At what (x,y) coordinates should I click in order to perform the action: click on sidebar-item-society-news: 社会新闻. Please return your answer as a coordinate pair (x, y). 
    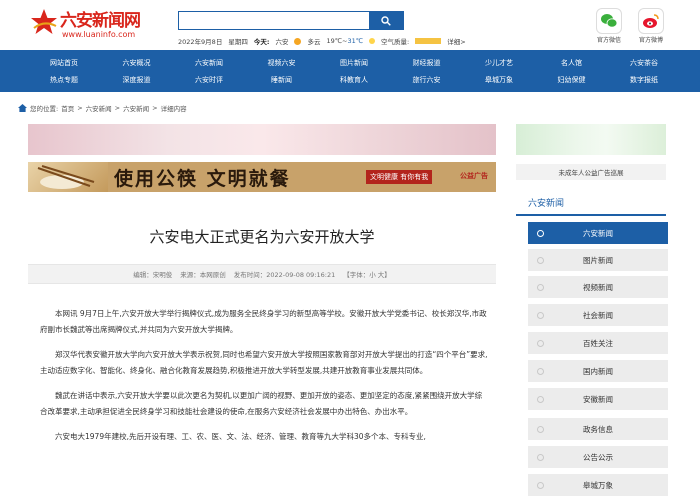
    Looking at the image, I should click on (598, 315).